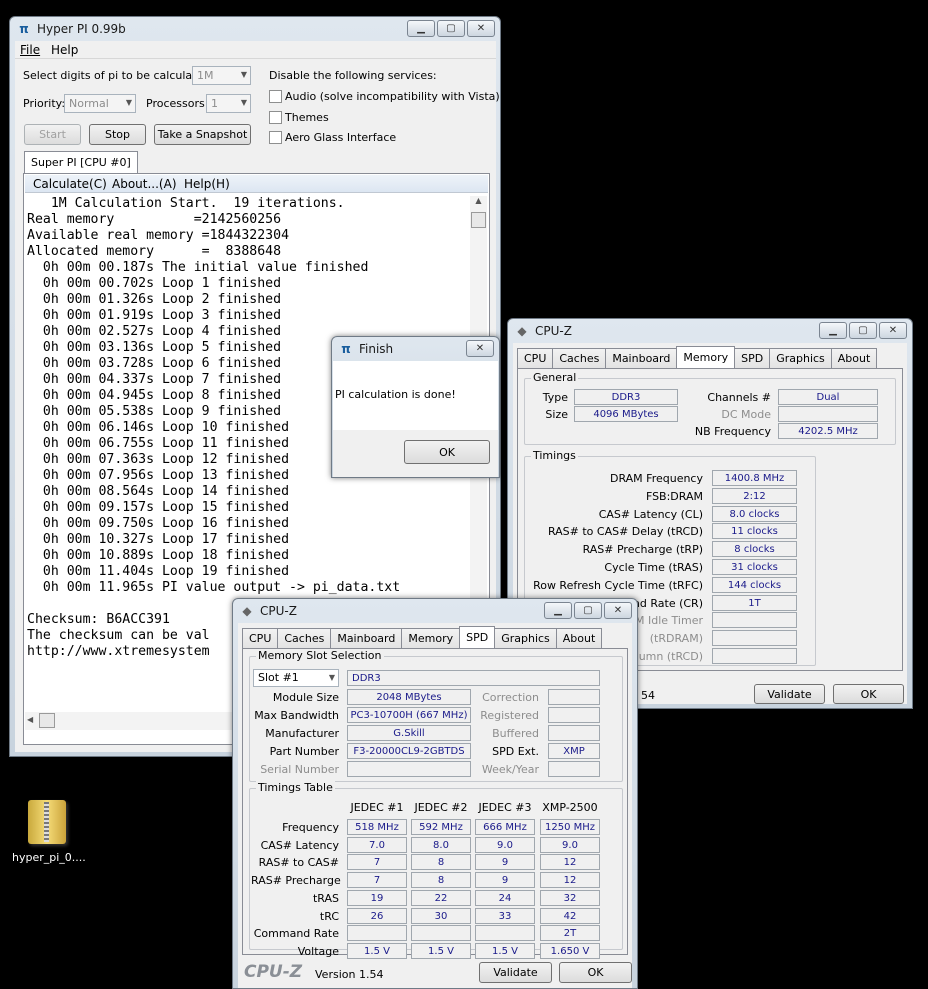  Describe the element at coordinates (81, 162) in the screenshot. I see `tab-super-pi: Super PI [CPU #0]` at that location.